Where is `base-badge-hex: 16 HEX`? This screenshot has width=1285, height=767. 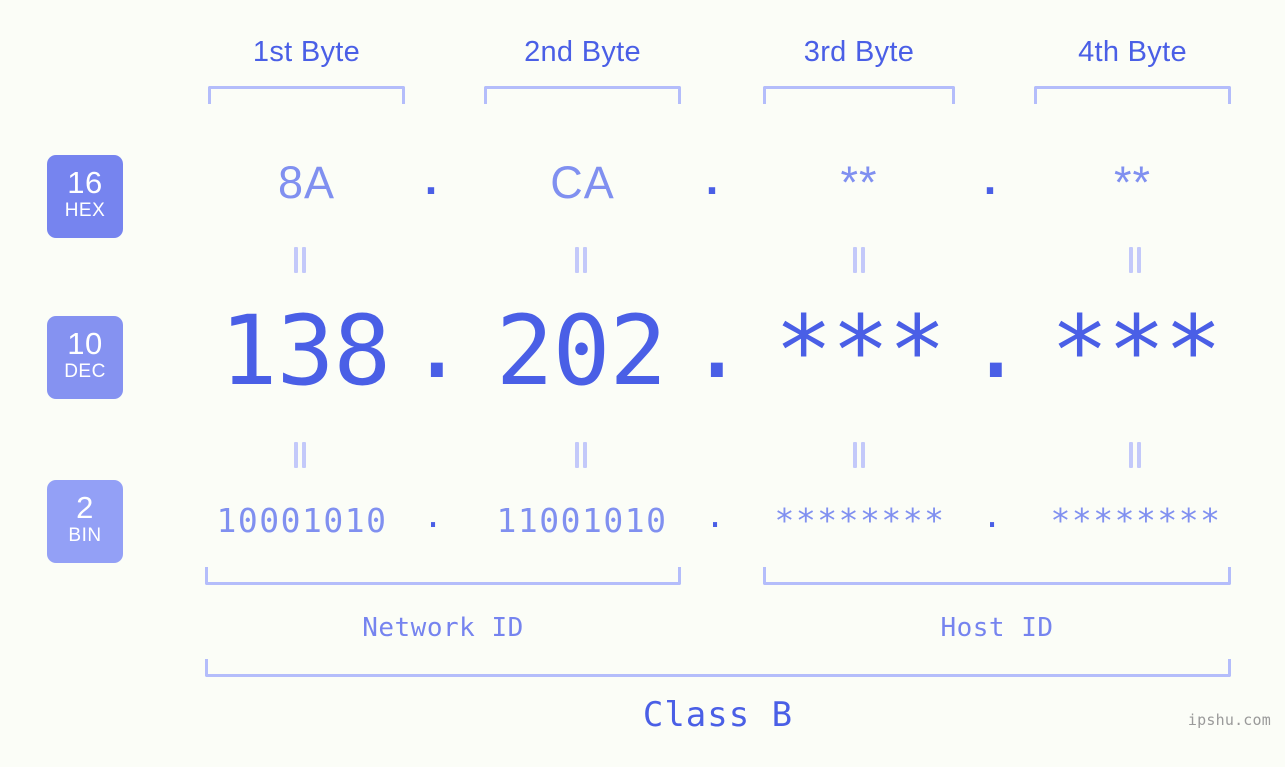
base-badge-hex: 16 HEX is located at coordinates (85, 196).